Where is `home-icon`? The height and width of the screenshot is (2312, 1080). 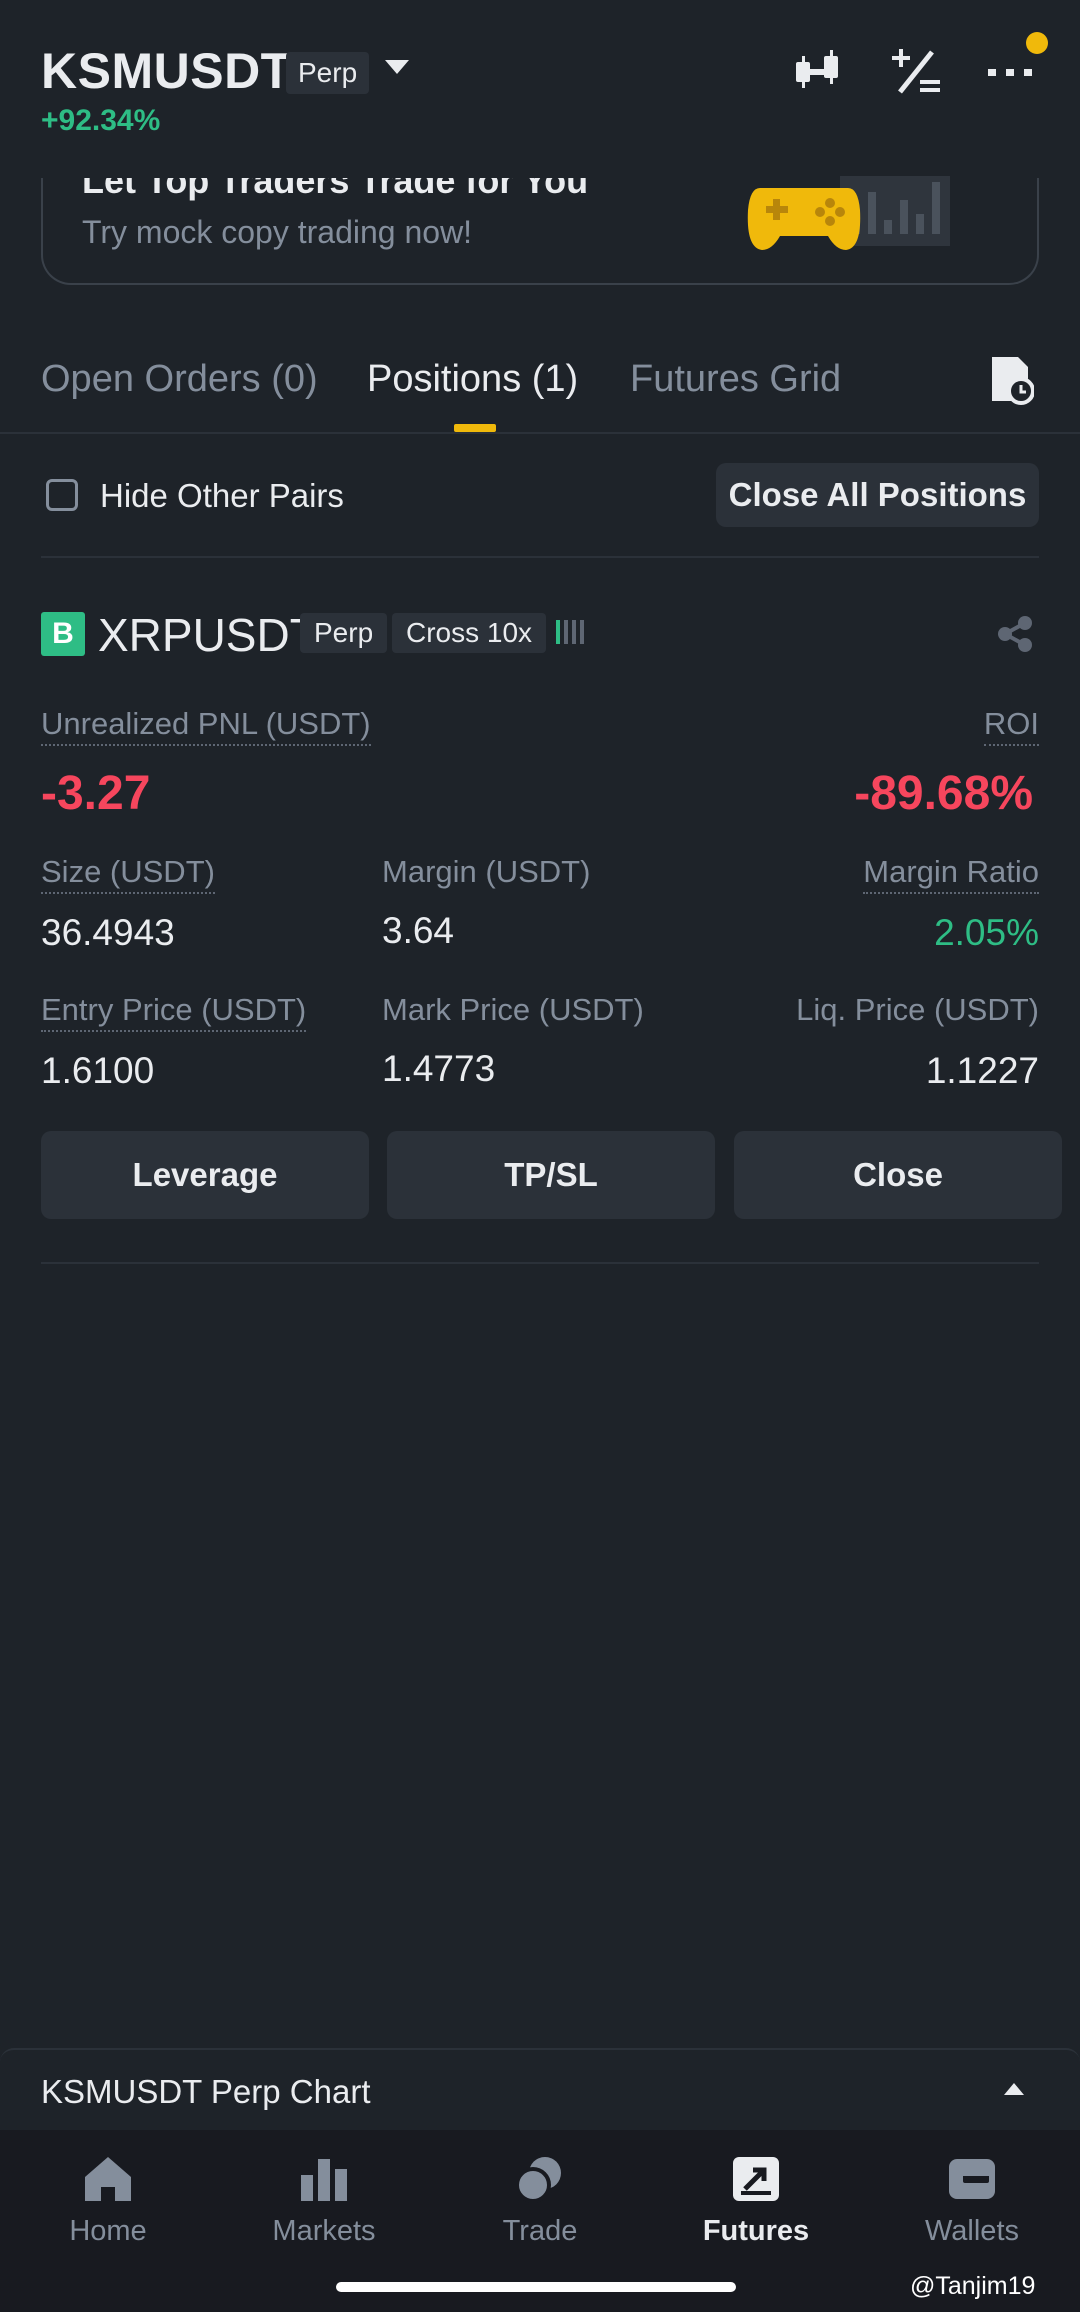 home-icon is located at coordinates (108, 2179).